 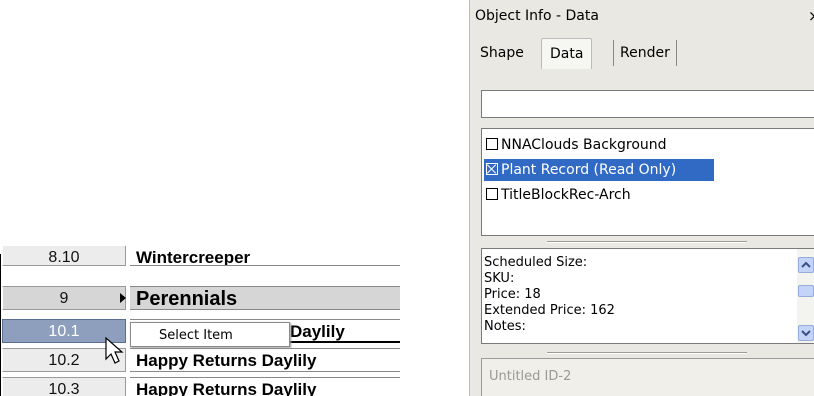 What do you see at coordinates (265, 298) in the screenshot?
I see `row-name: Perennials` at bounding box center [265, 298].